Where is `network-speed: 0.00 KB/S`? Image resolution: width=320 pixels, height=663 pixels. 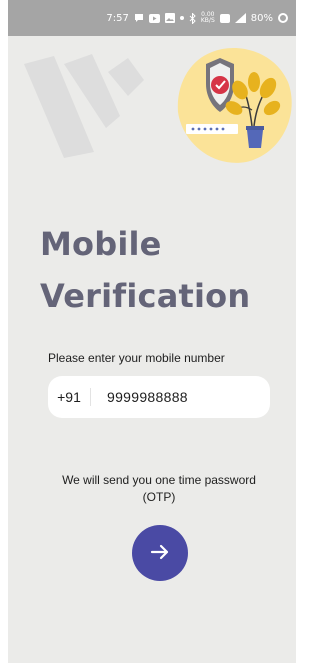
network-speed: 0.00 KB/S is located at coordinates (208, 18).